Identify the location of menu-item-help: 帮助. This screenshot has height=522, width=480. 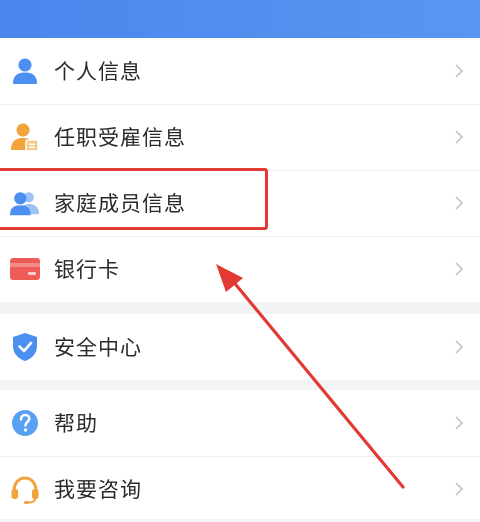
(240, 423).